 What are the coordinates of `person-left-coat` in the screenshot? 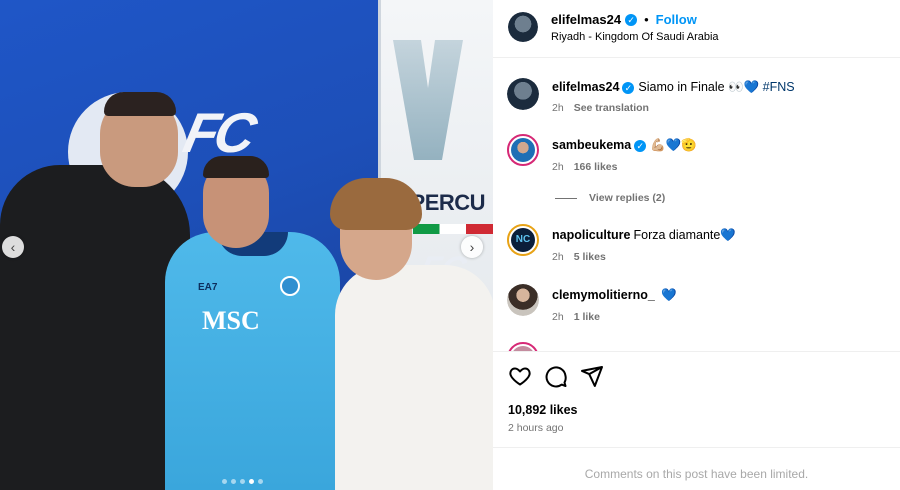 It's located at (95, 327).